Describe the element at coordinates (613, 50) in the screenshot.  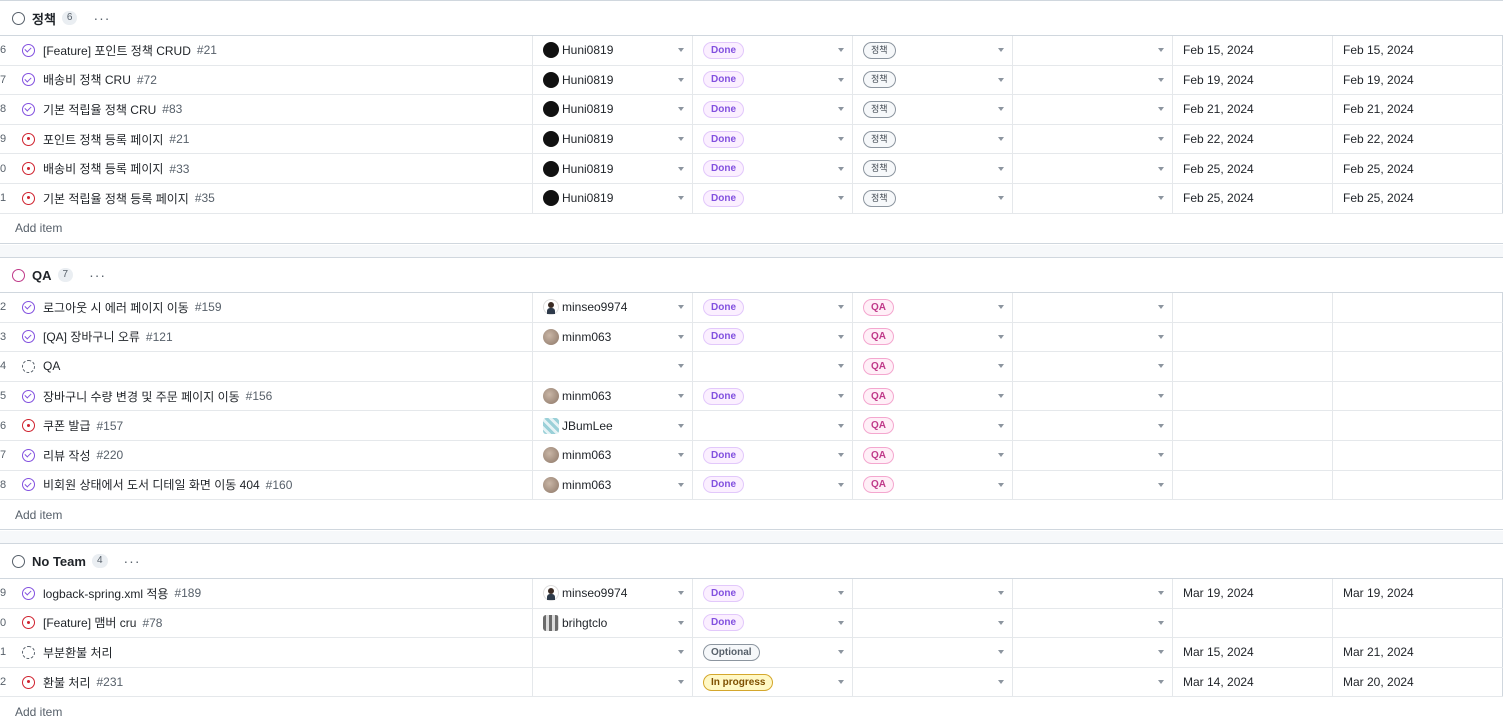
I see `assignee-cell: Huni0819` at that location.